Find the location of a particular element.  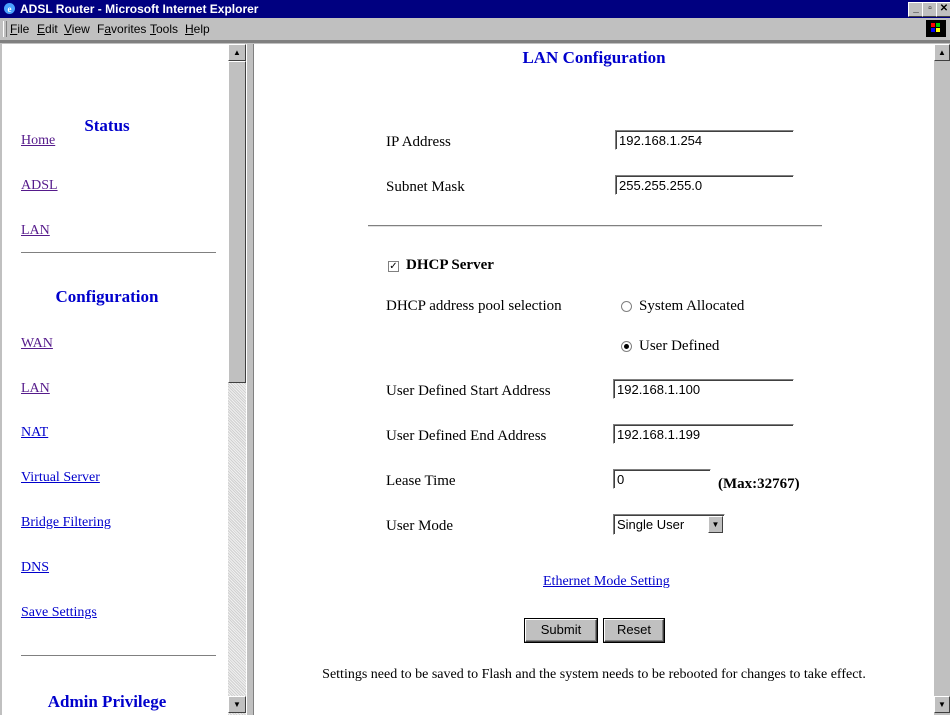

ie-icon: e is located at coordinates (9, 8).